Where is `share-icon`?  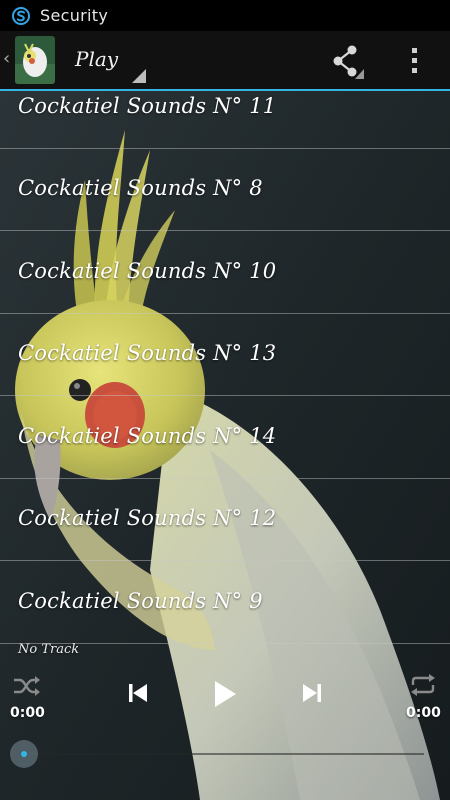 share-icon is located at coordinates (346, 61).